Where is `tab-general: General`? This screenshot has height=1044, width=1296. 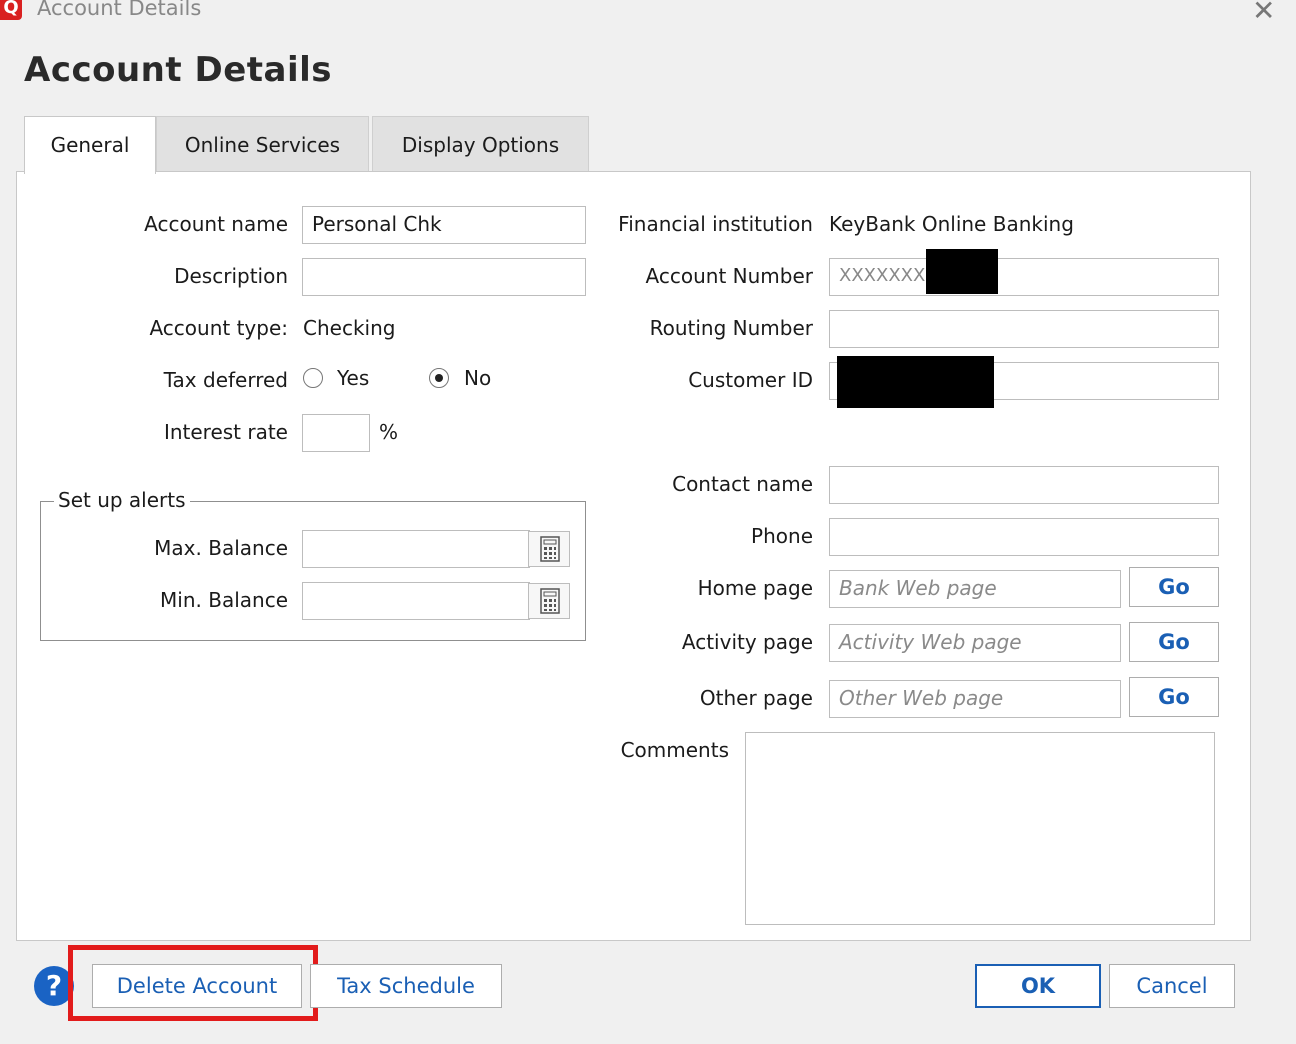
tab-general: General is located at coordinates (90, 145).